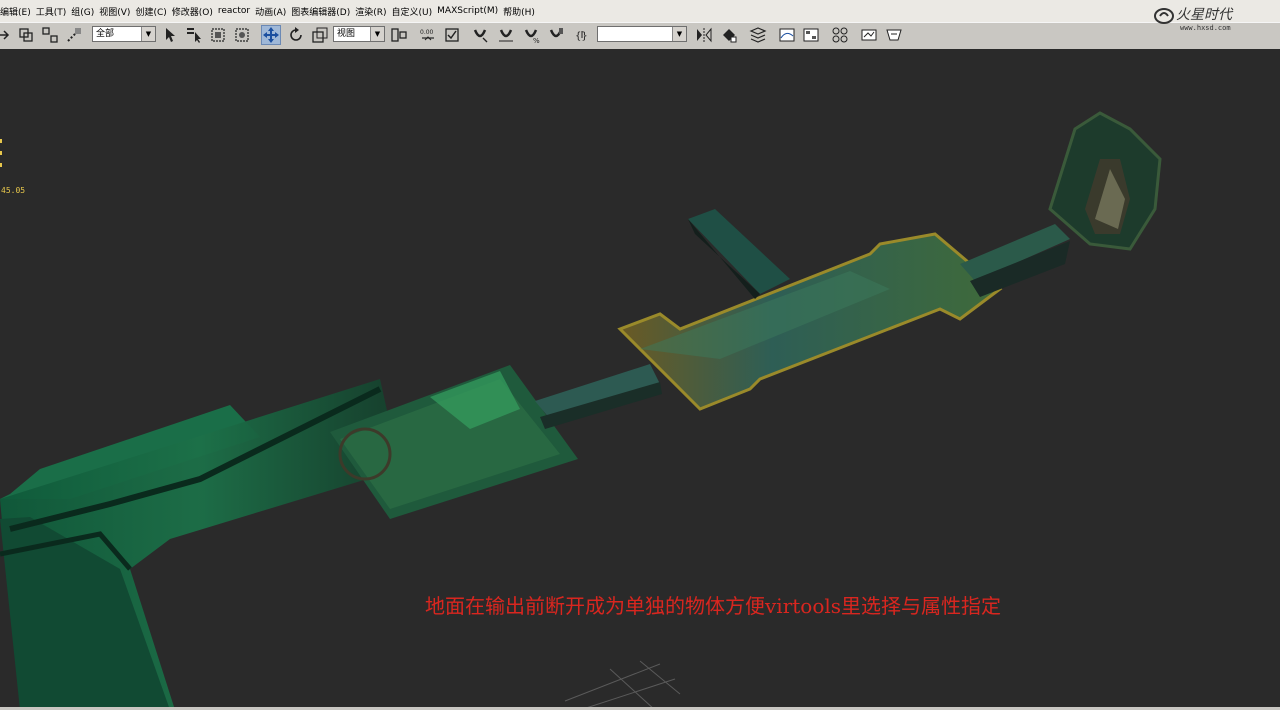 The width and height of the screenshot is (1280, 710). What do you see at coordinates (506, 35) in the screenshot?
I see `angle-snap-icon` at bounding box center [506, 35].